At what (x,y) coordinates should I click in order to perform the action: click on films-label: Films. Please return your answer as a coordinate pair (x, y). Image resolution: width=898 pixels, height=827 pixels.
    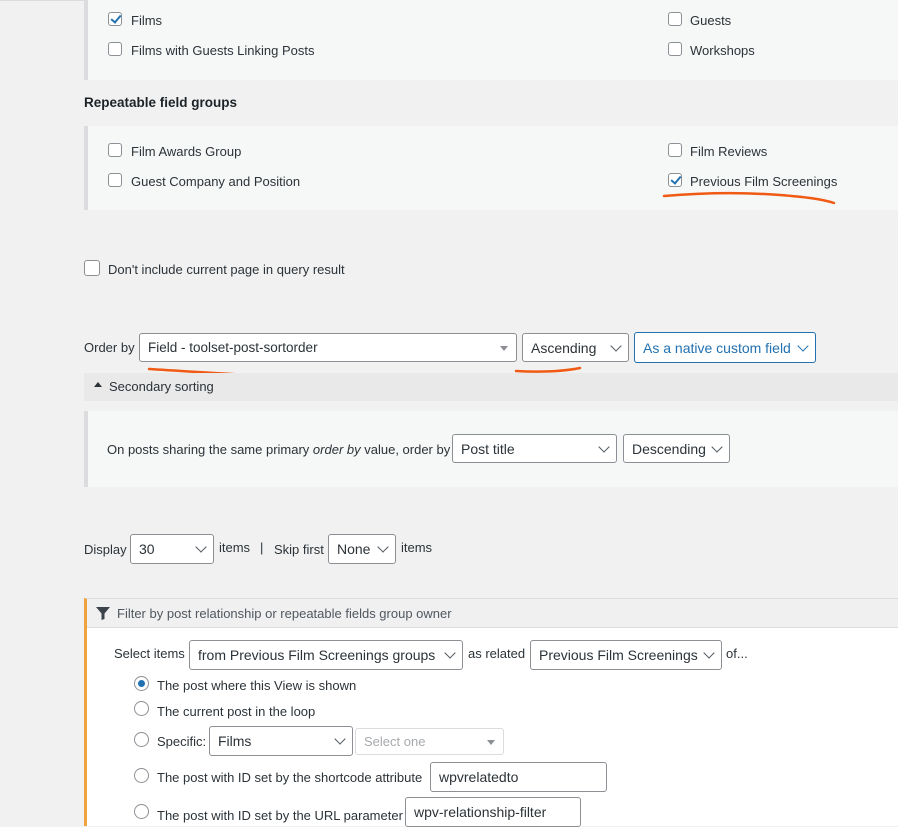
    Looking at the image, I should click on (147, 20).